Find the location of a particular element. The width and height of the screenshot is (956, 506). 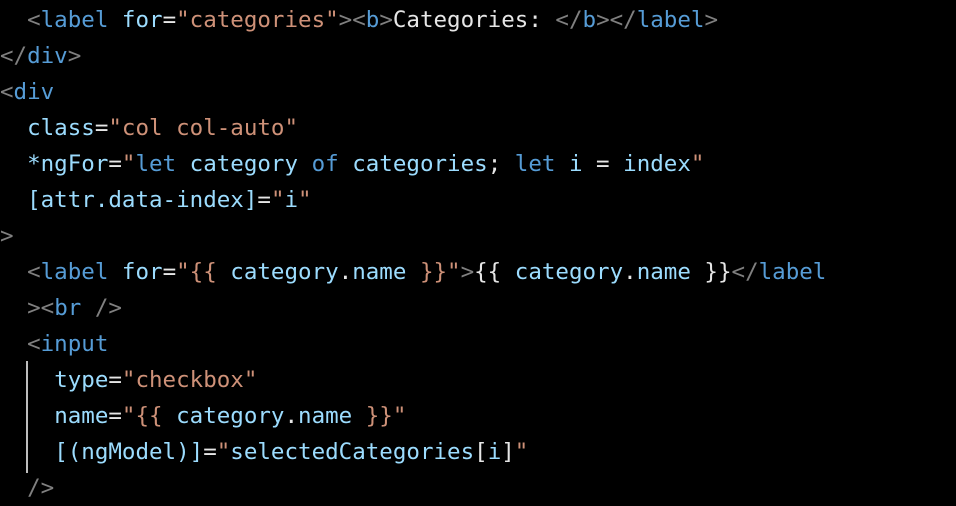

code-line: <div is located at coordinates (27, 92).